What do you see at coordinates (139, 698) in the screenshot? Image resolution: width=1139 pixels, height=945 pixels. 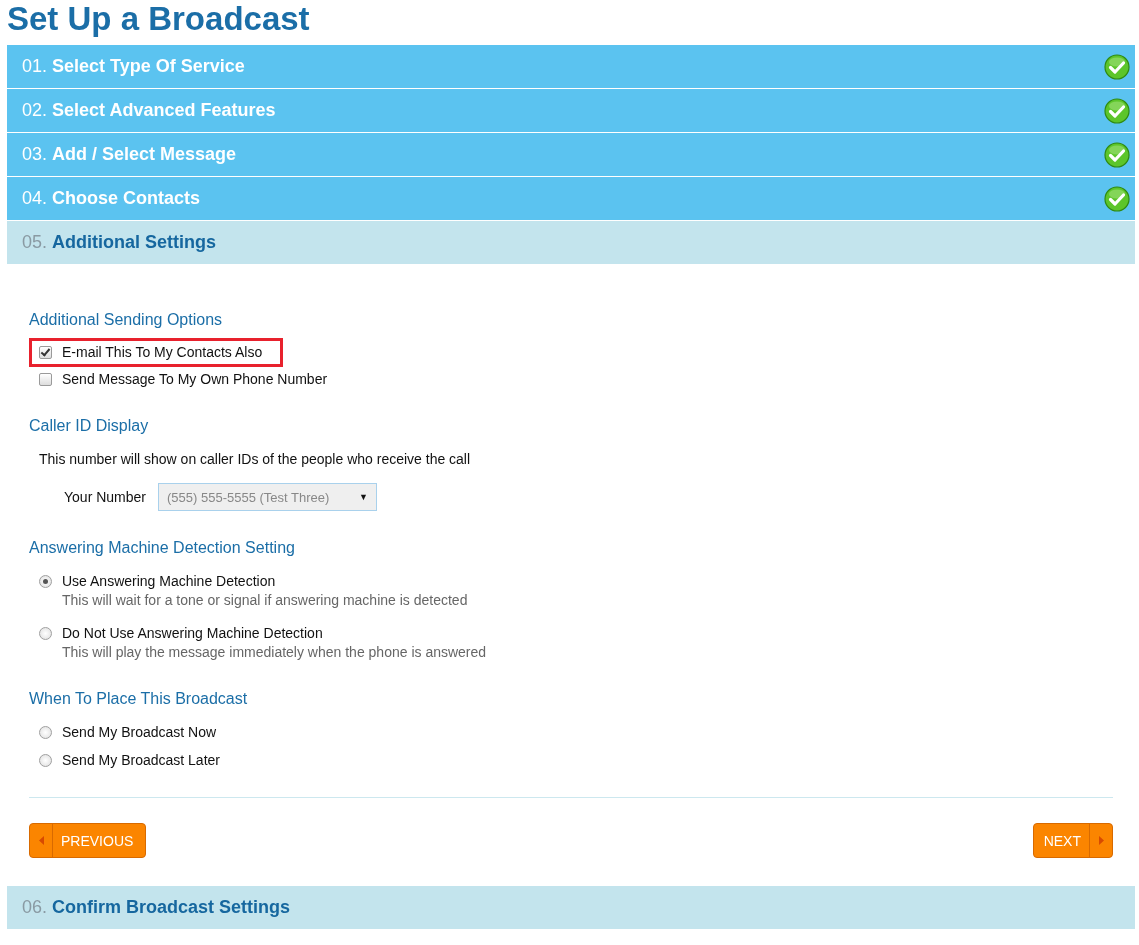 I see `section-heading: When To Place This Broadcast` at bounding box center [139, 698].